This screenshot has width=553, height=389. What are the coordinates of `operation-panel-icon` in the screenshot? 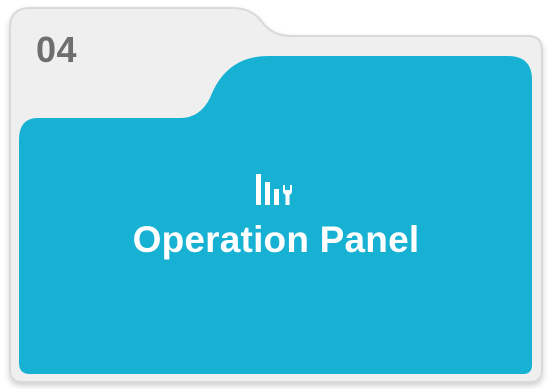 It's located at (274, 189).